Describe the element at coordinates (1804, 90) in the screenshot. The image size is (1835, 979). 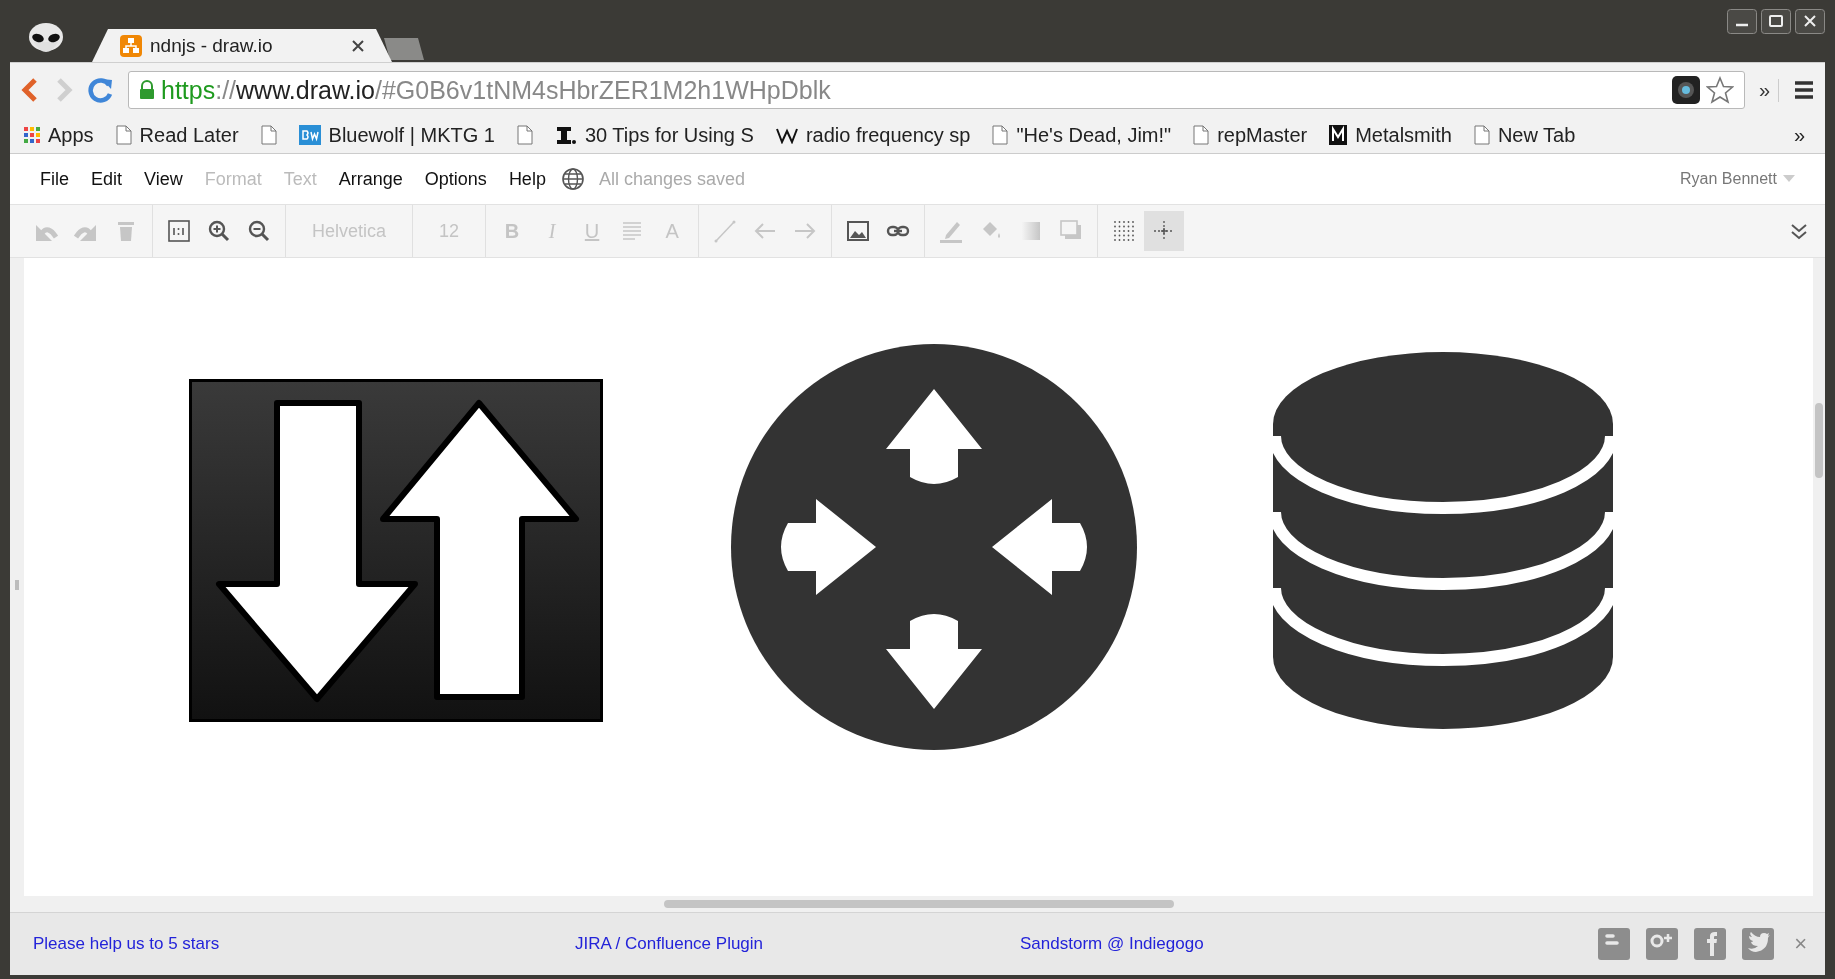
I see `menu-icon` at that location.